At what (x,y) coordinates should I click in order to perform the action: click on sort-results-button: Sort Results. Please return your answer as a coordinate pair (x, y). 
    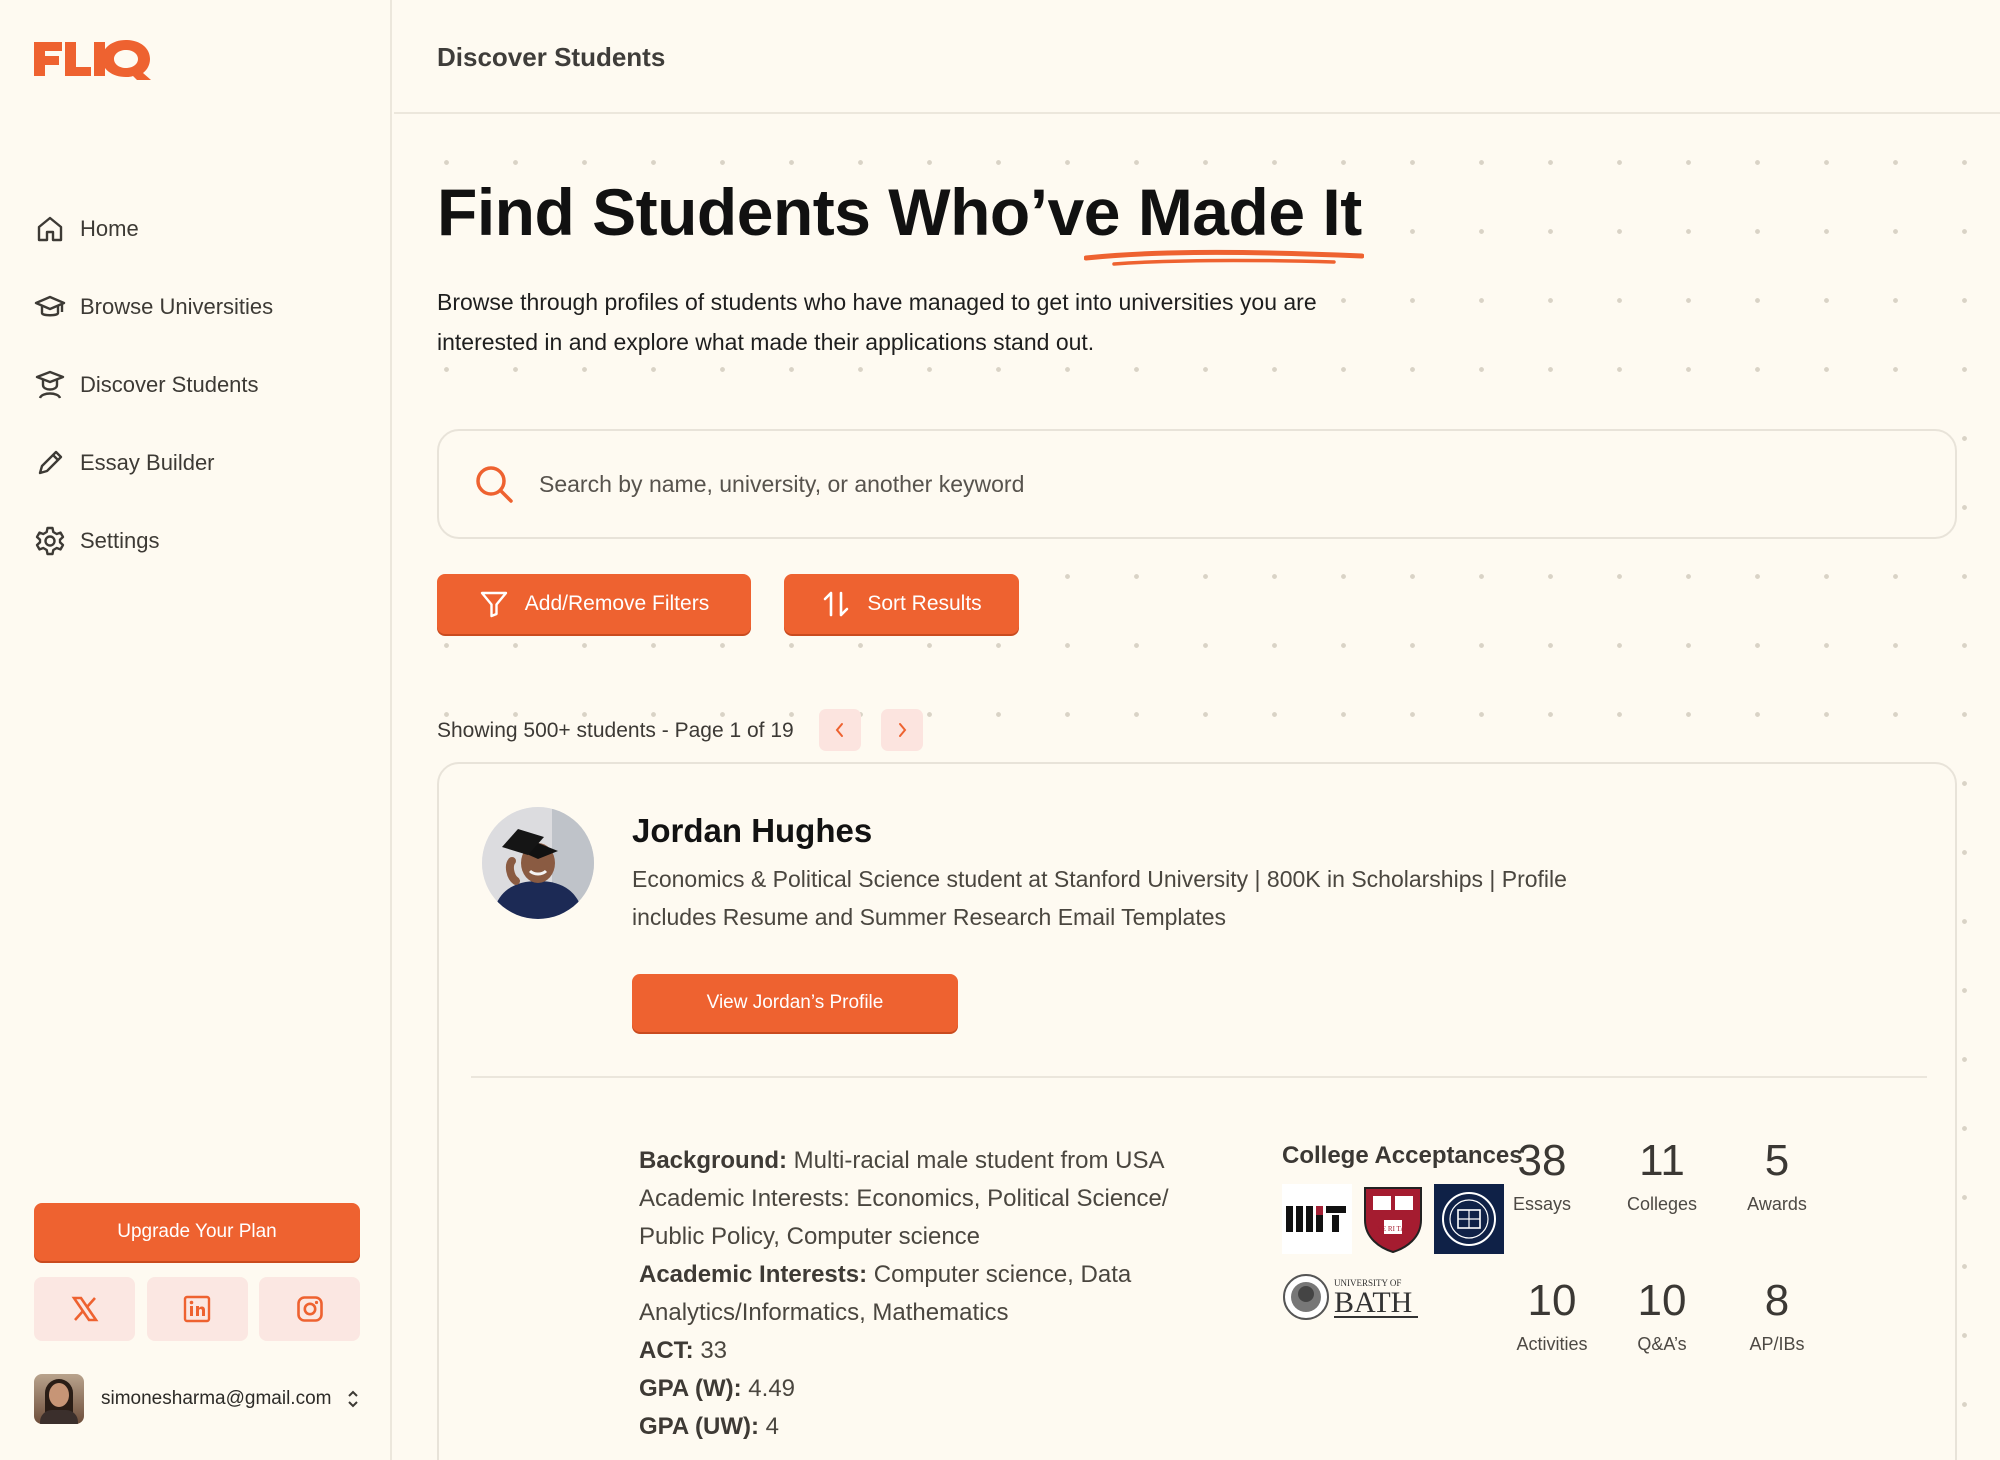
    Looking at the image, I should click on (901, 604).